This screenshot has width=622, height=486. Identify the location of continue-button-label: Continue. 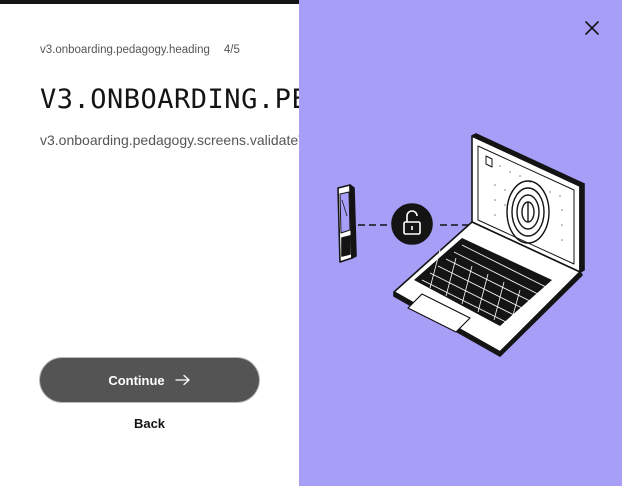
(136, 380).